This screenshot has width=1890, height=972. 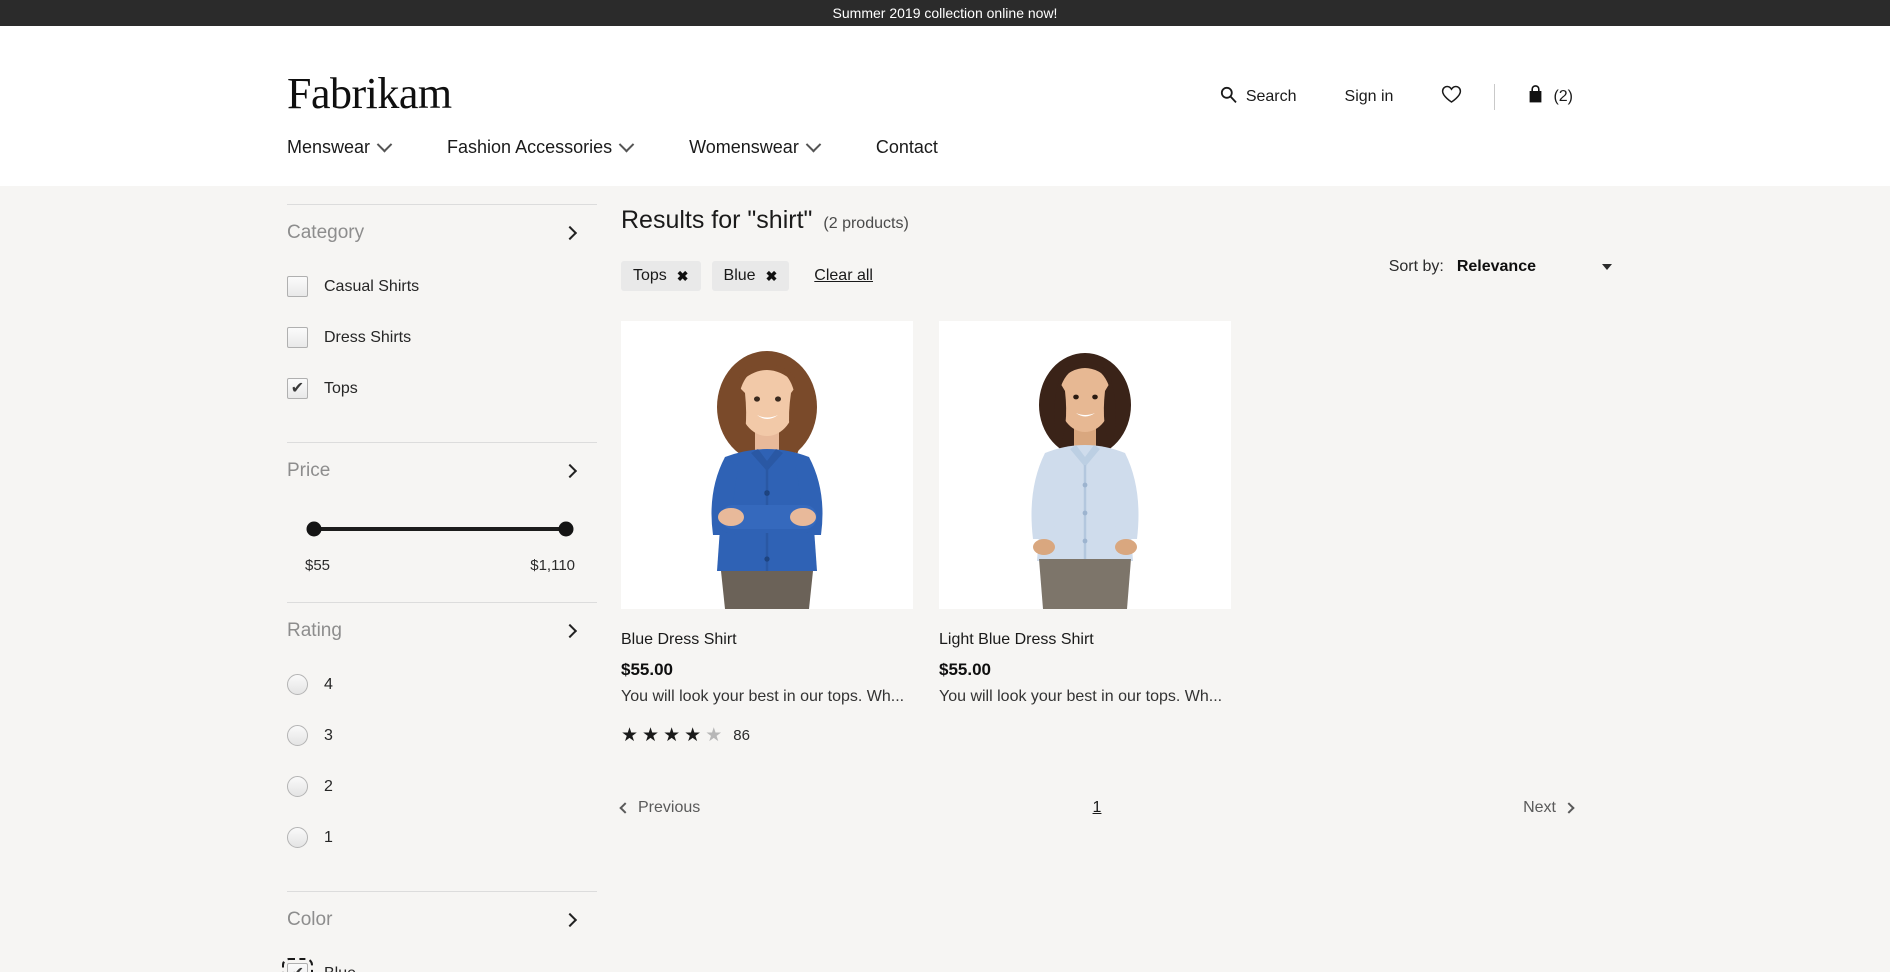 I want to click on signin-label: Sign in, so click(x=1369, y=96).